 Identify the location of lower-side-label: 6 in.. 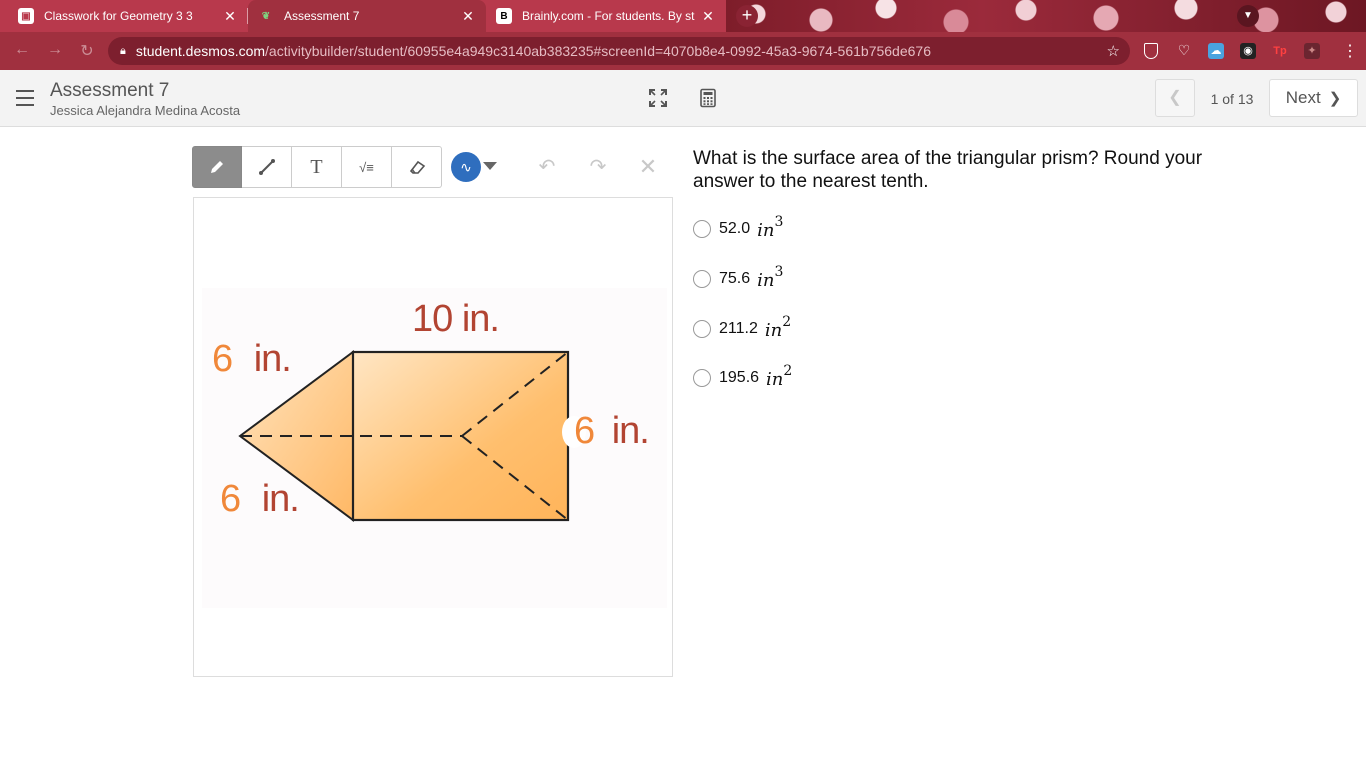
(260, 499).